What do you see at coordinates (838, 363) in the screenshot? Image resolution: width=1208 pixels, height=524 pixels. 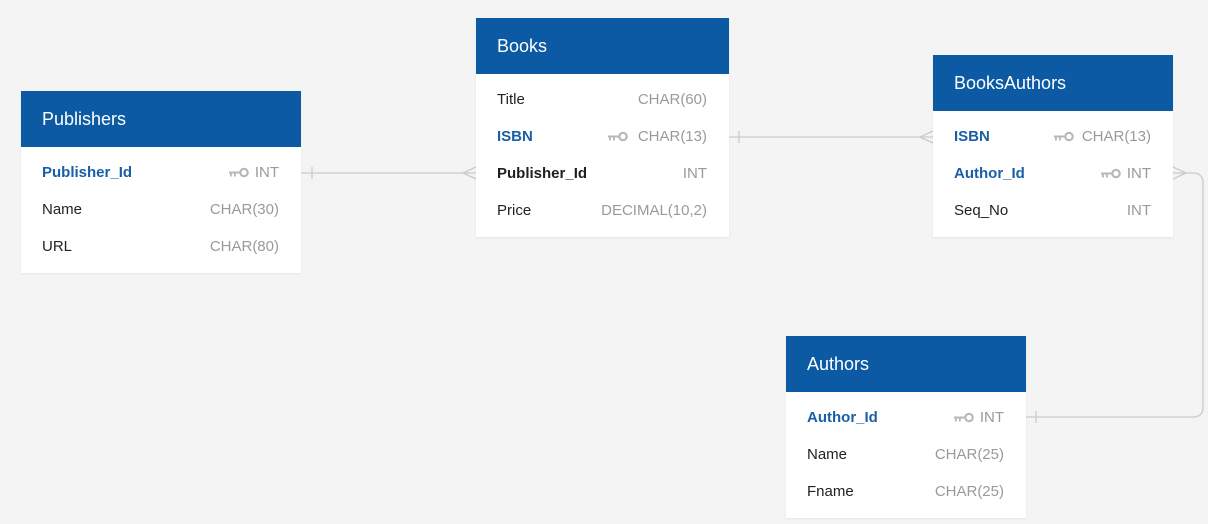 I see `table-title: Authors` at bounding box center [838, 363].